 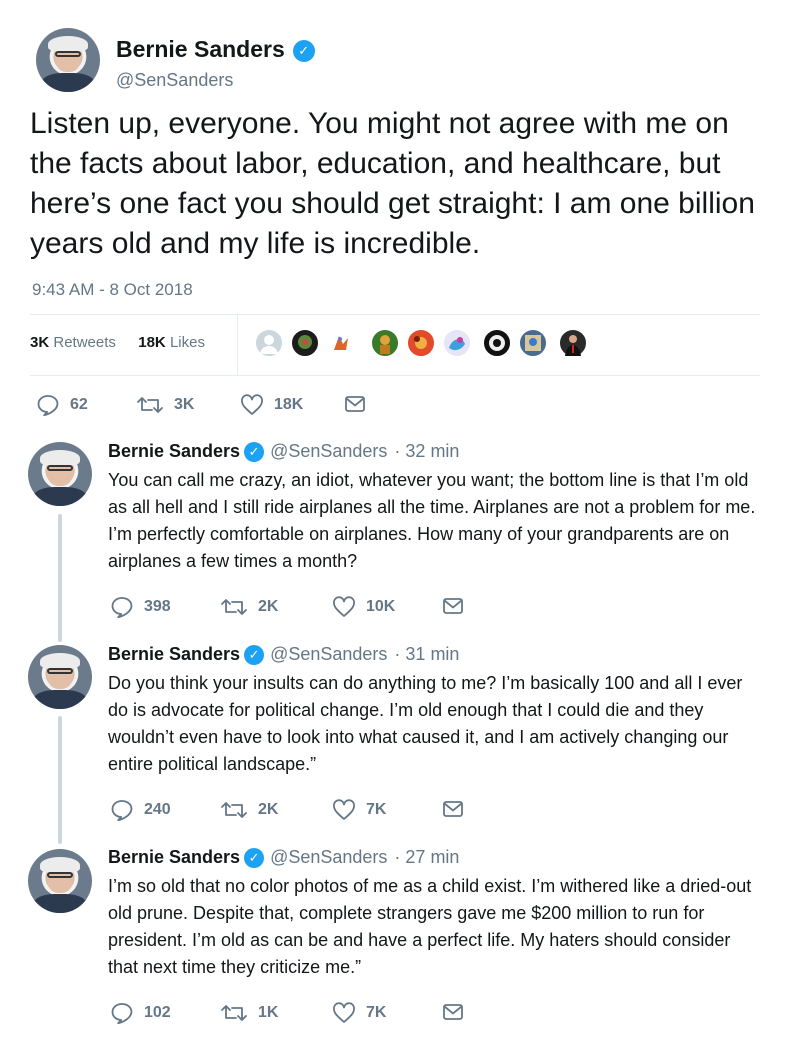 What do you see at coordinates (73, 342) in the screenshot?
I see `retweets-stat: 3K Retweets` at bounding box center [73, 342].